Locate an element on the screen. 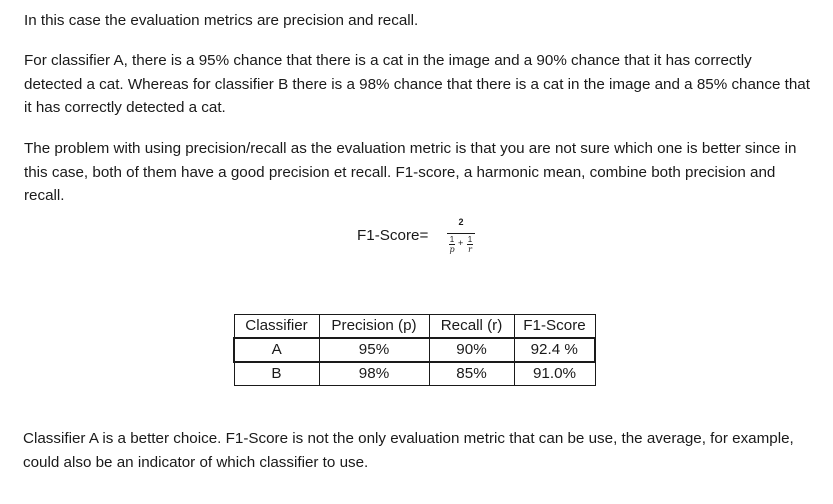 The width and height of the screenshot is (833, 504). table-row: B 98% 85% 91.0% is located at coordinates (414, 373).